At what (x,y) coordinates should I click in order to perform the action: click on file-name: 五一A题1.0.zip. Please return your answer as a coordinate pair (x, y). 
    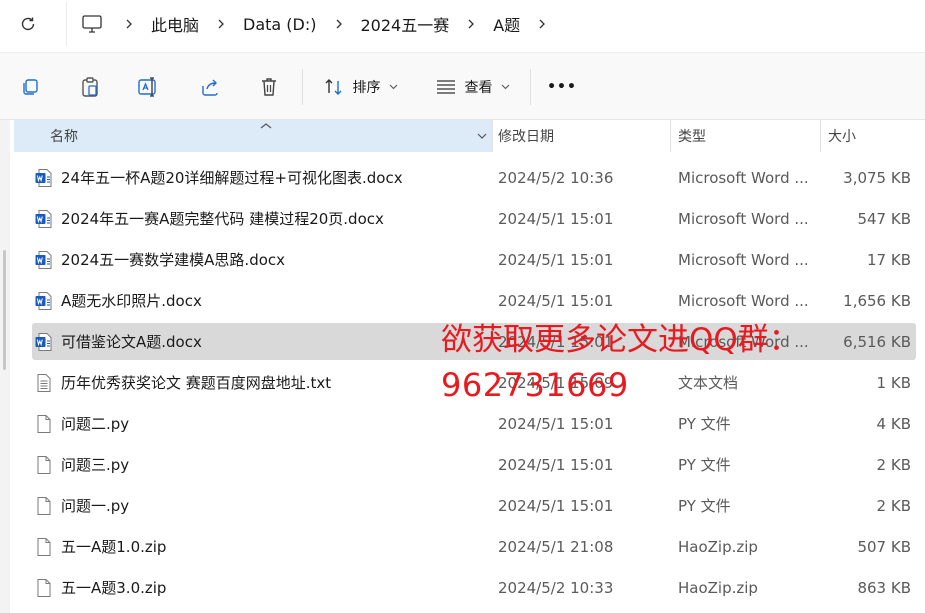
    Looking at the image, I should click on (276, 546).